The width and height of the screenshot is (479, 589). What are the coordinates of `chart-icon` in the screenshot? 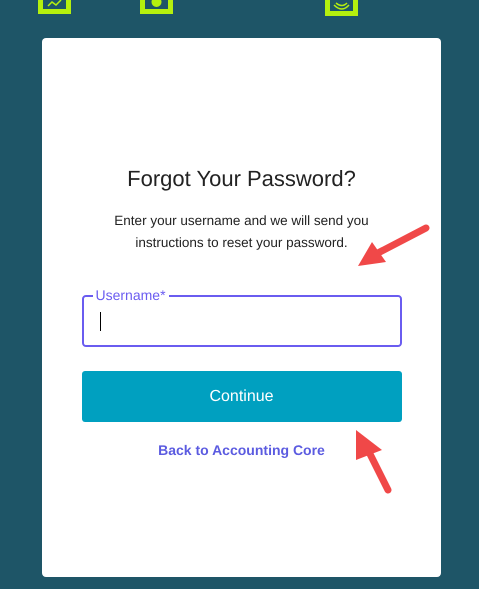 It's located at (54, 7).